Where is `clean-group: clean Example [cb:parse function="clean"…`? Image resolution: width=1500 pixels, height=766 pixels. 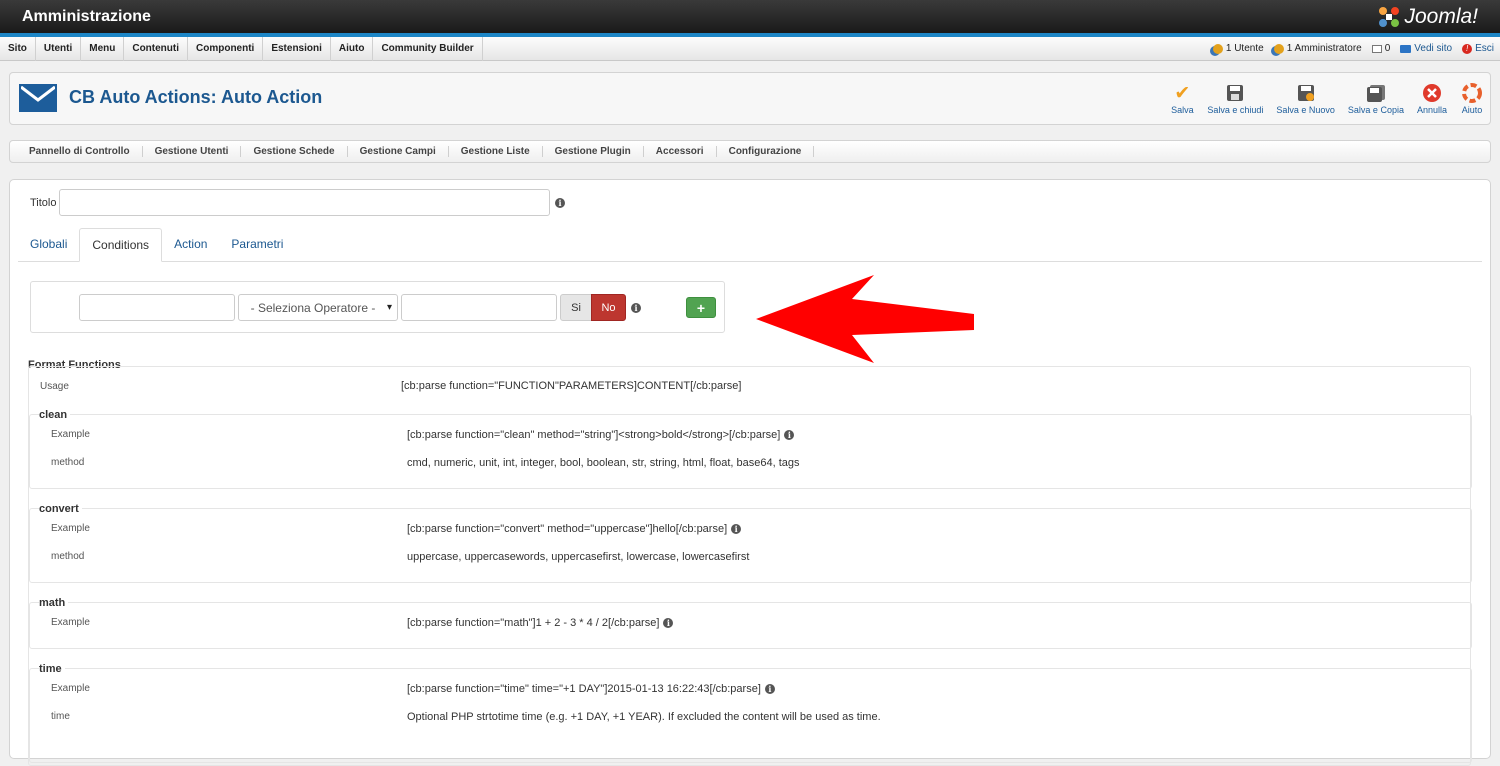
clean-group: clean Example [cb:parse function="clean"… is located at coordinates (750, 449).